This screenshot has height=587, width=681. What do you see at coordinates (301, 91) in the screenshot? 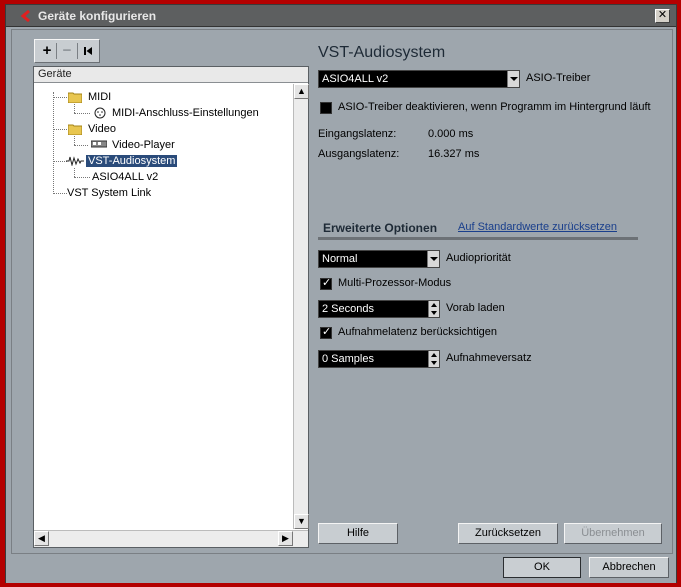
I see `scroll-up-icon: ▲` at bounding box center [301, 91].